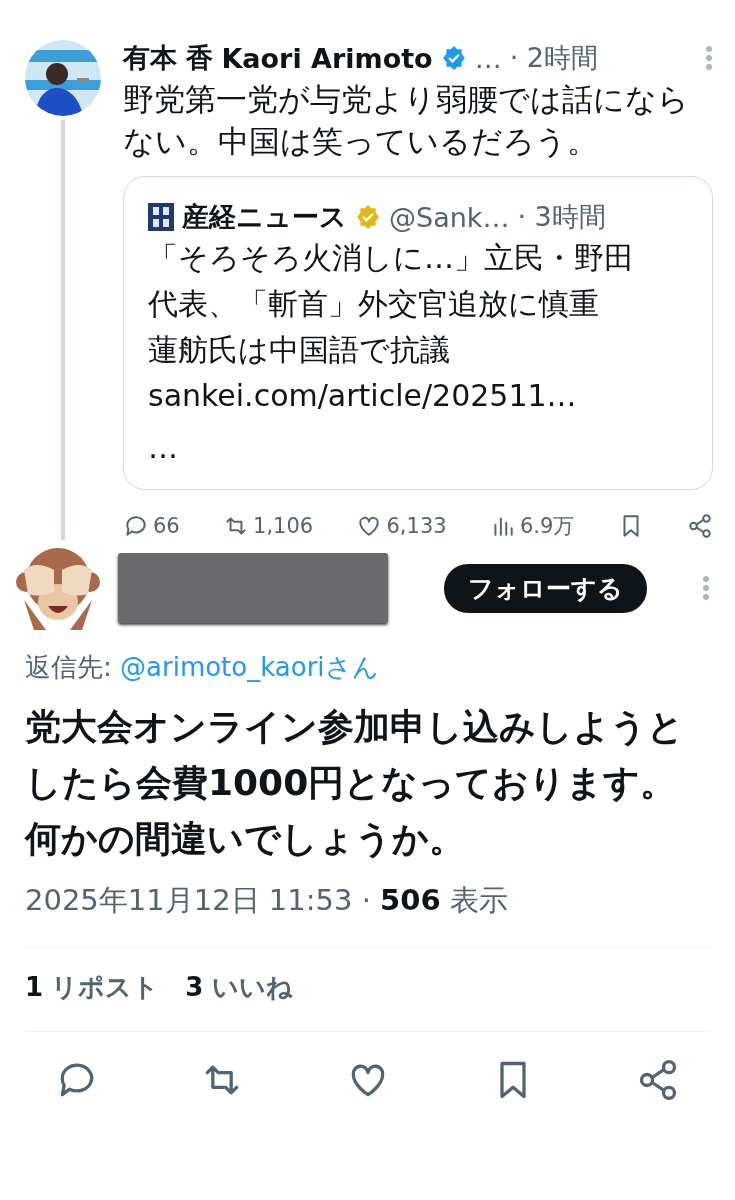 The image size is (735, 1200). What do you see at coordinates (444, 900) in the screenshot?
I see `view-count: 506 表示` at bounding box center [444, 900].